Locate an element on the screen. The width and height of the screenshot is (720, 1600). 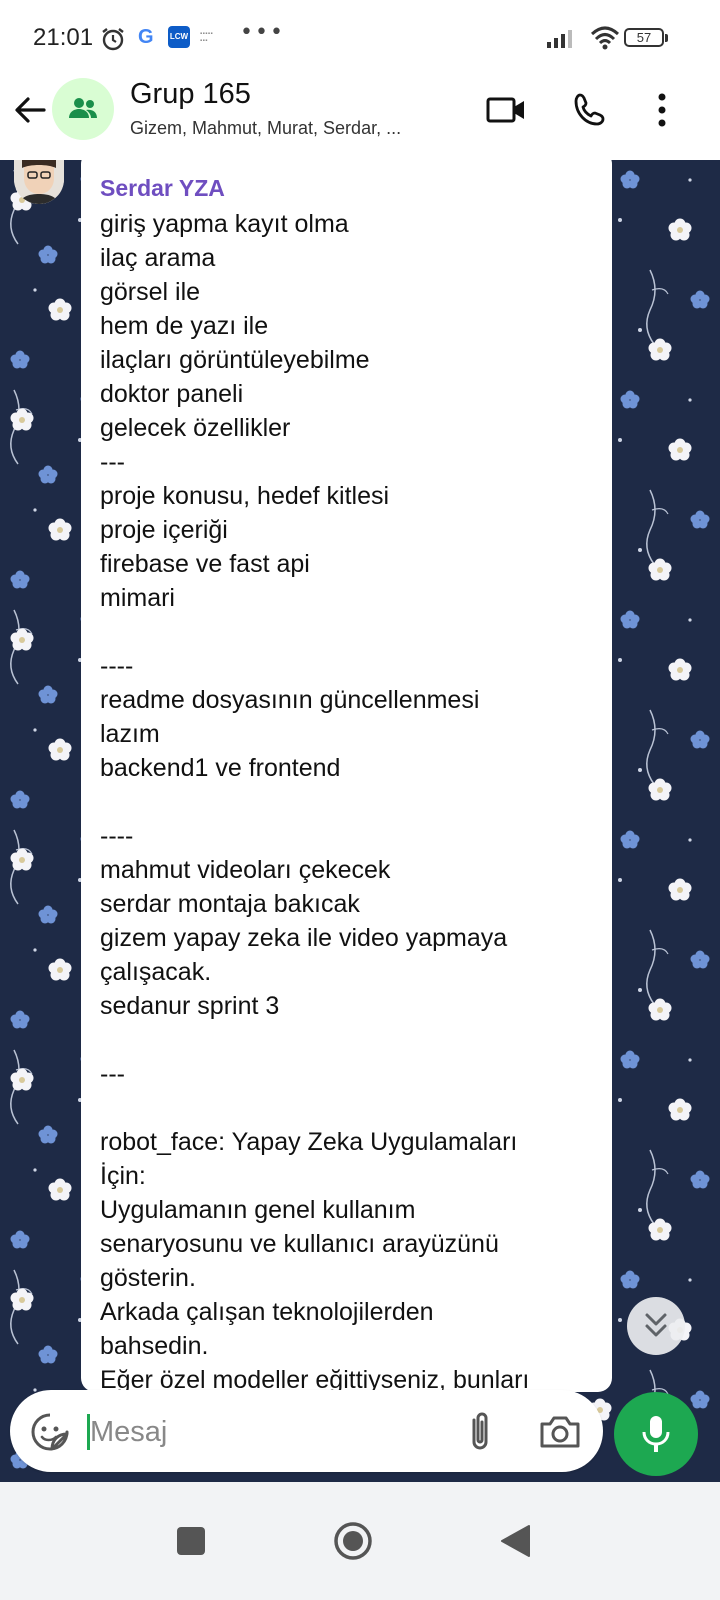
status-bar: 21:01 G LCW ▪▪▪▪▪ ▪▪▪ ••• 57 is located at coordinates (360, 39).